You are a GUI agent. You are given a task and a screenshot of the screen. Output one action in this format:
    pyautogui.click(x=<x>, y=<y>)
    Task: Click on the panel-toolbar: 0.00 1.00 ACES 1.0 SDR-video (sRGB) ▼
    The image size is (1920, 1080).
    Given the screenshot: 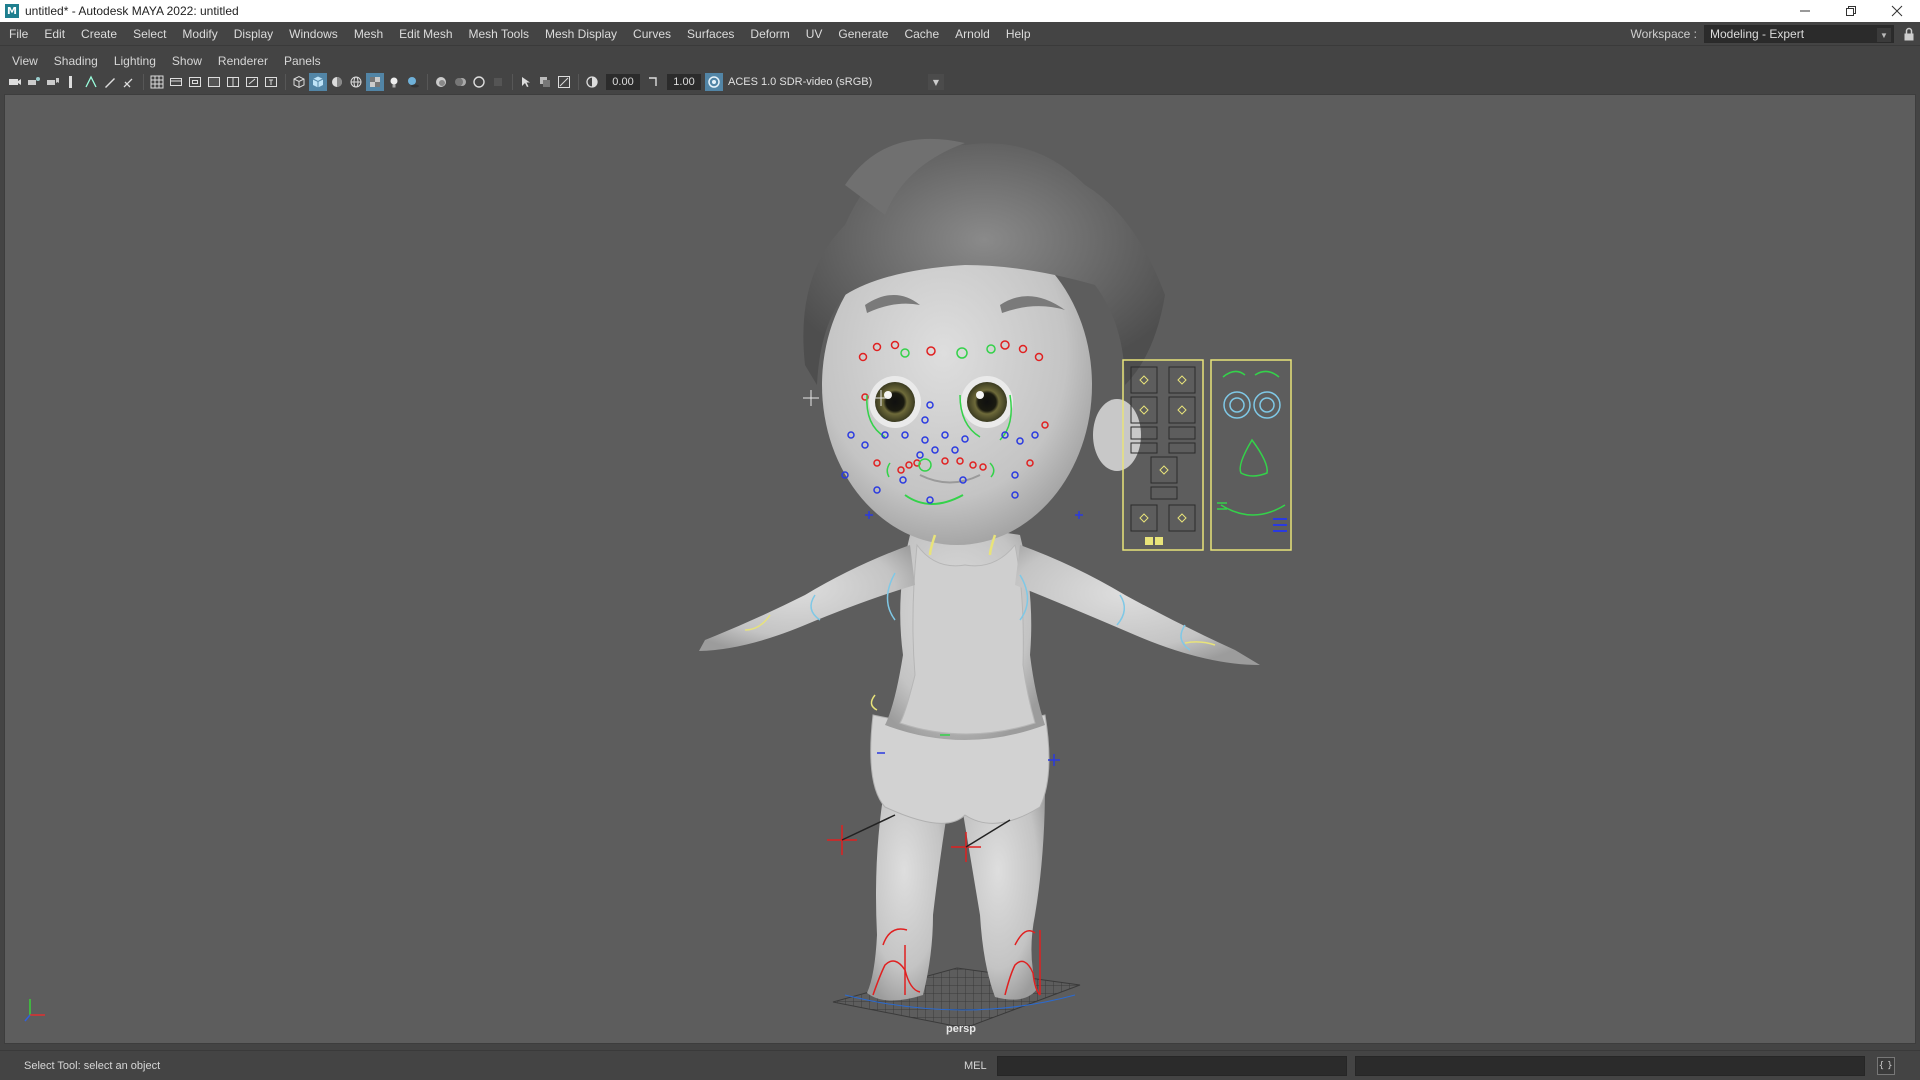 What is the action you would take?
    pyautogui.click(x=960, y=82)
    